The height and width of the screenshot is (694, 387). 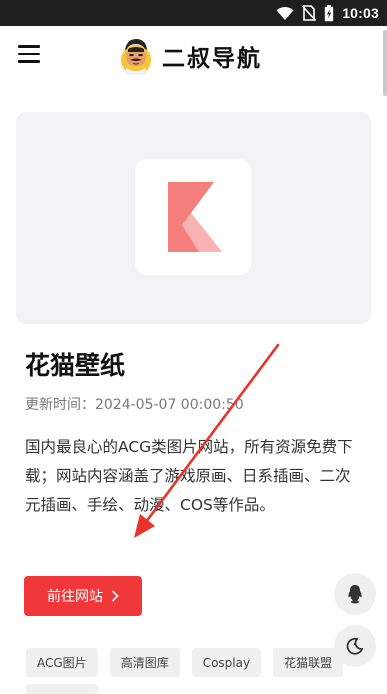 What do you see at coordinates (136, 57) in the screenshot?
I see `brand-avatar-icon` at bounding box center [136, 57].